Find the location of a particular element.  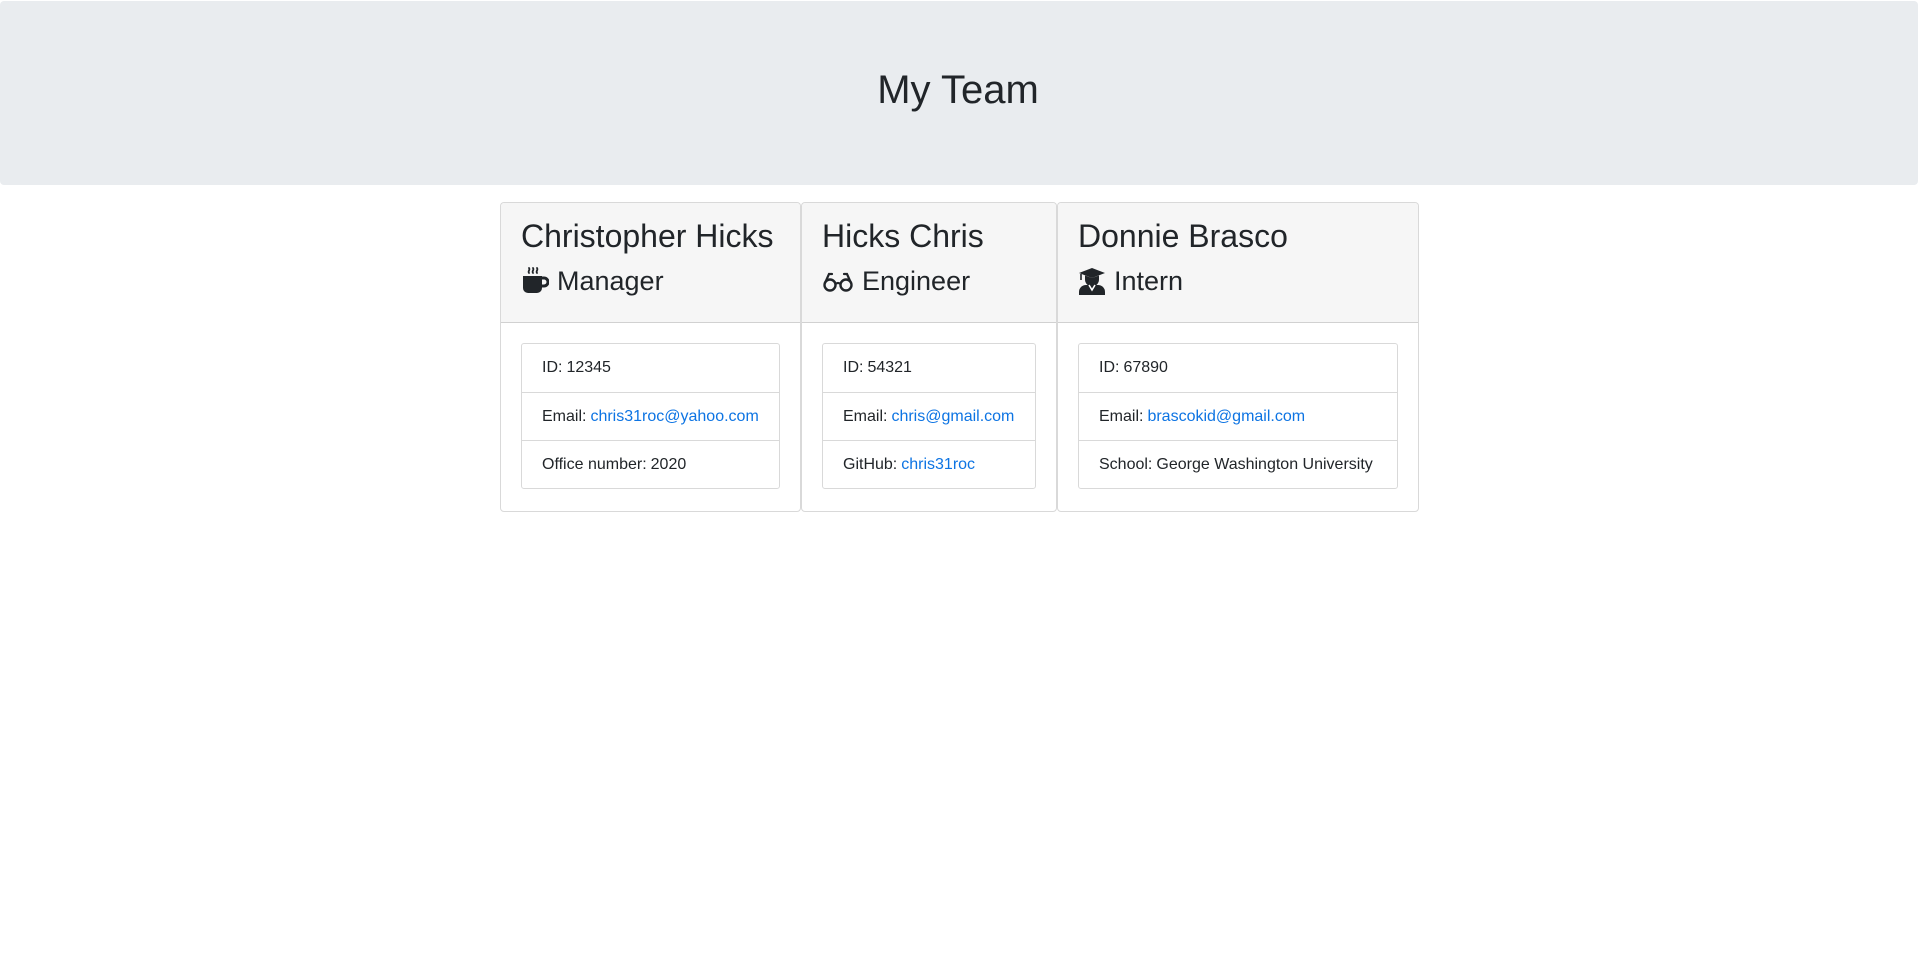

github-link: chris31roc is located at coordinates (938, 465).